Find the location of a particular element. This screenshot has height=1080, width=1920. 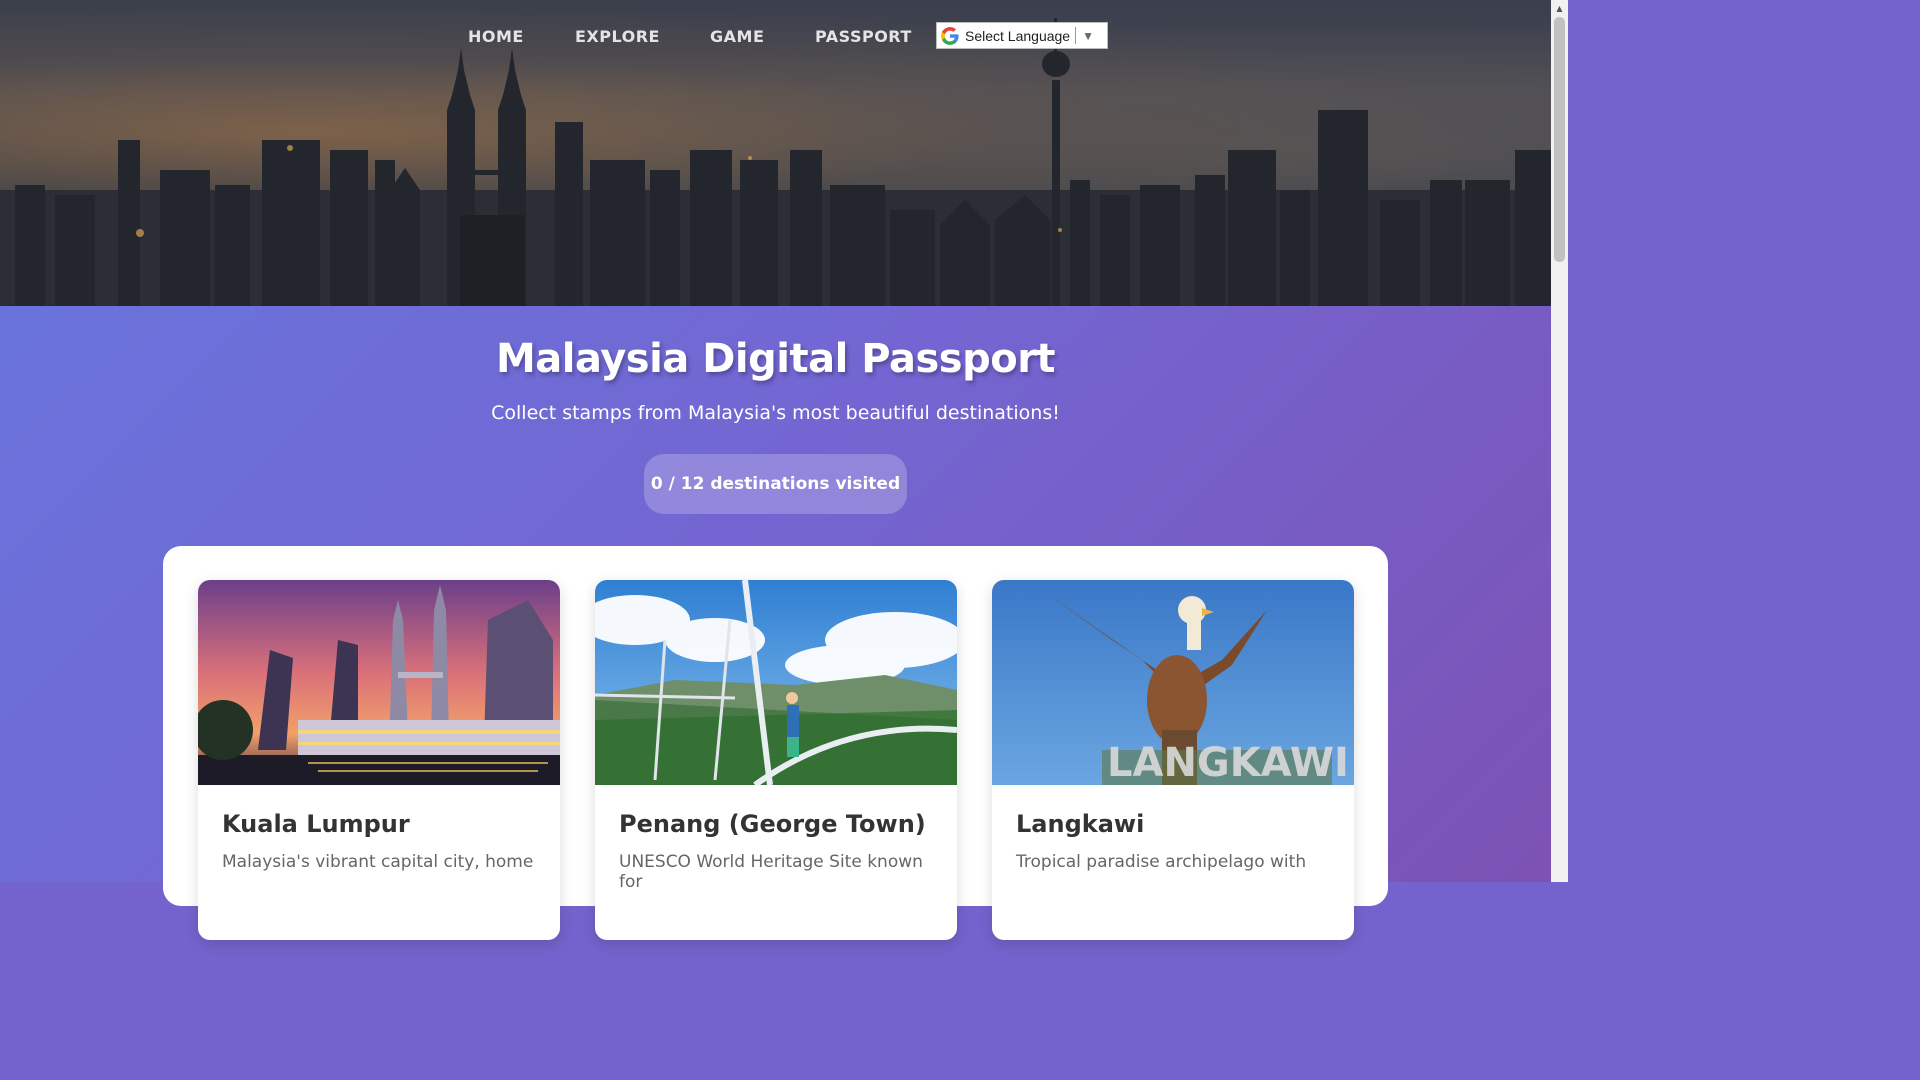

destination-title: Langkawi is located at coordinates (1080, 824).